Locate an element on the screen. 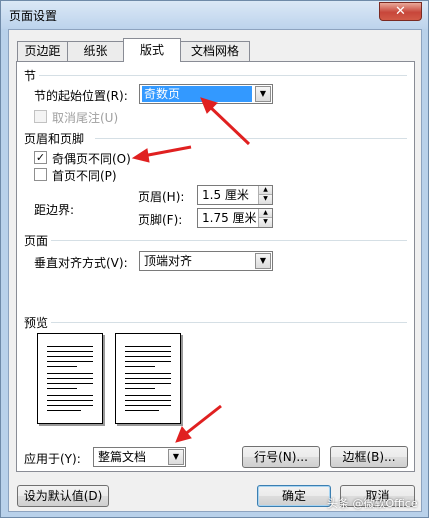 The height and width of the screenshot is (518, 429). apply-to-value: 整篇文档 is located at coordinates (122, 457).